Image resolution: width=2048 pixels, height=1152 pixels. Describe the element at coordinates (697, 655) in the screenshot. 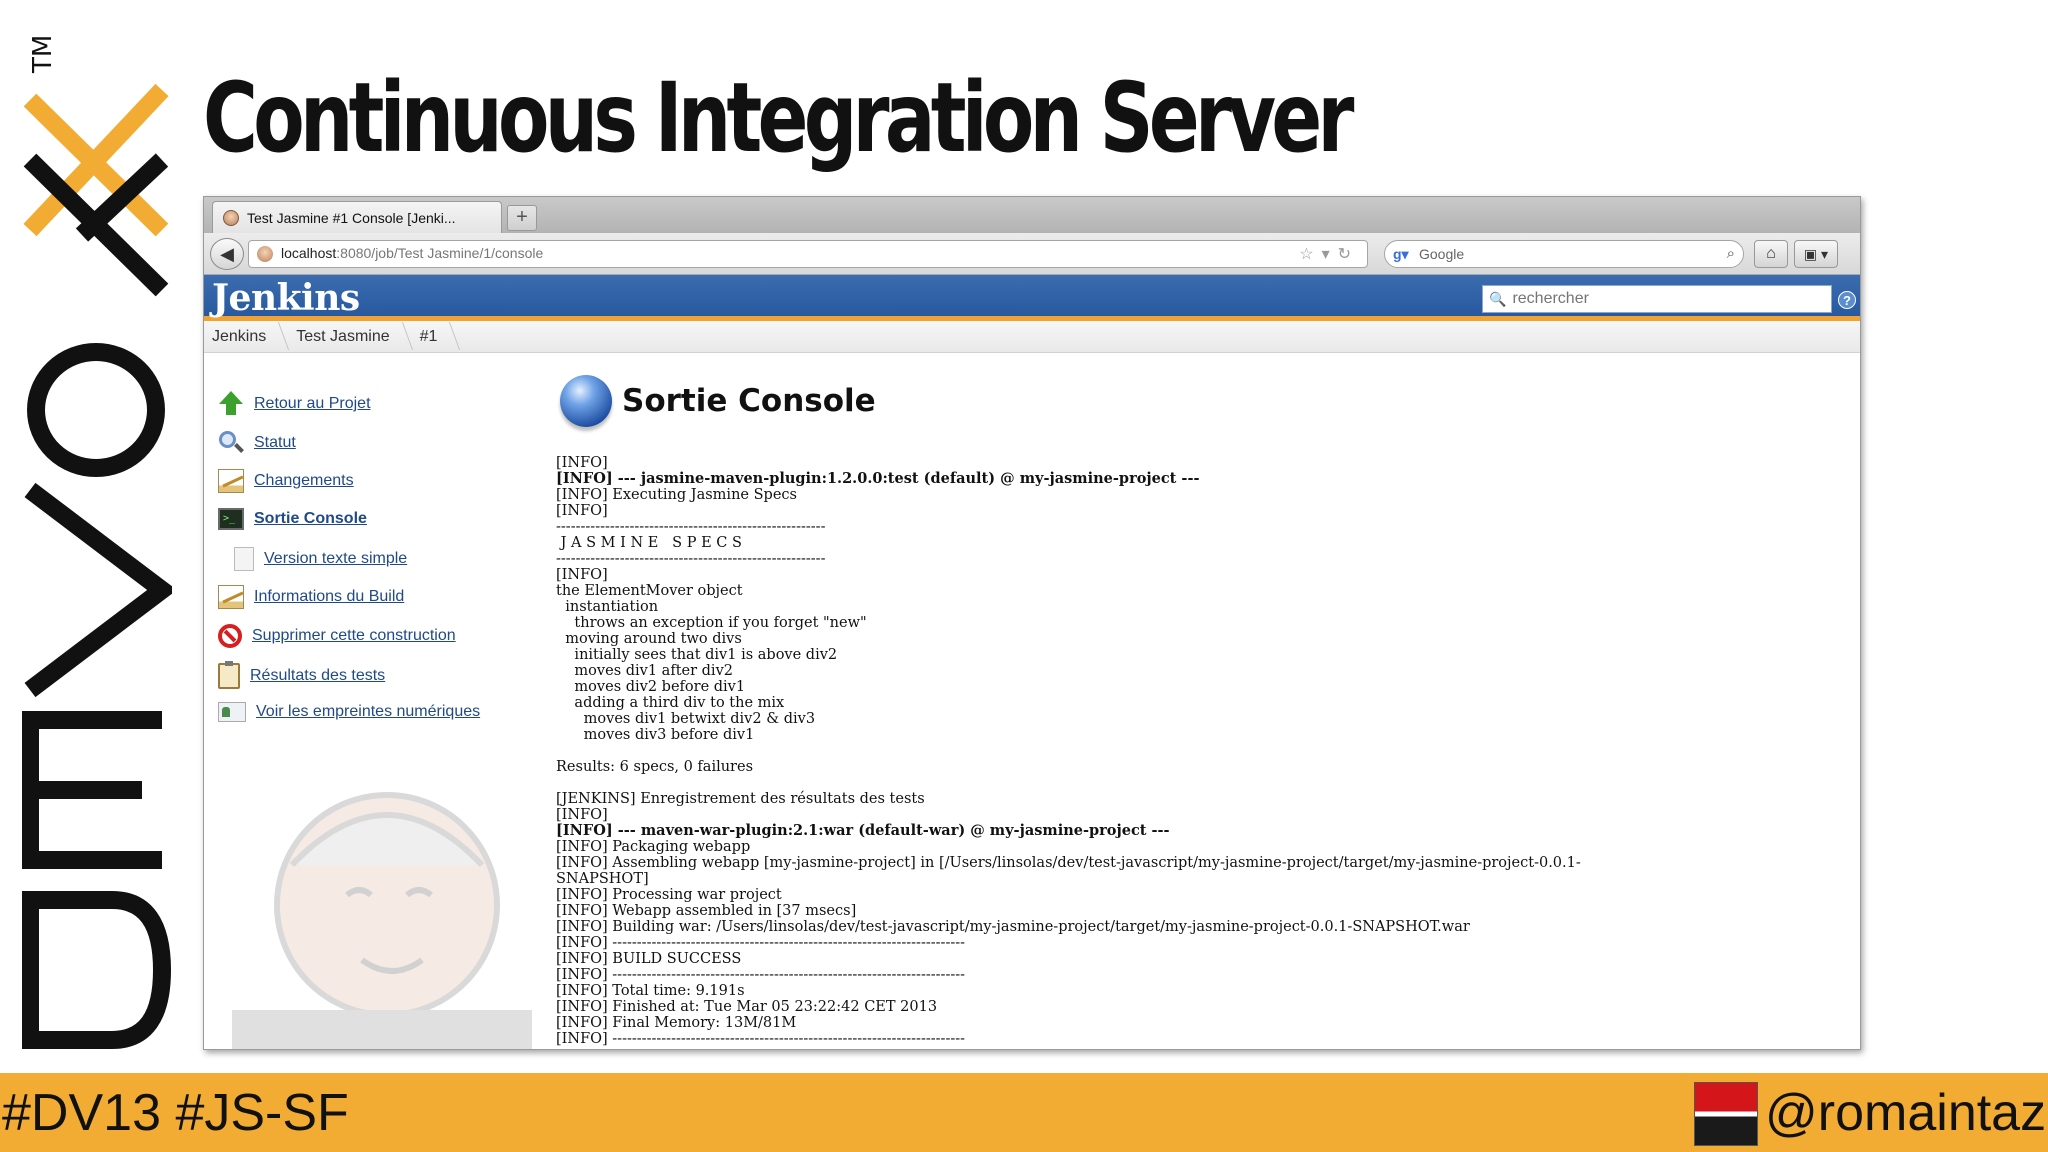

I see `console-line: initially sees that div1 is above div2` at that location.